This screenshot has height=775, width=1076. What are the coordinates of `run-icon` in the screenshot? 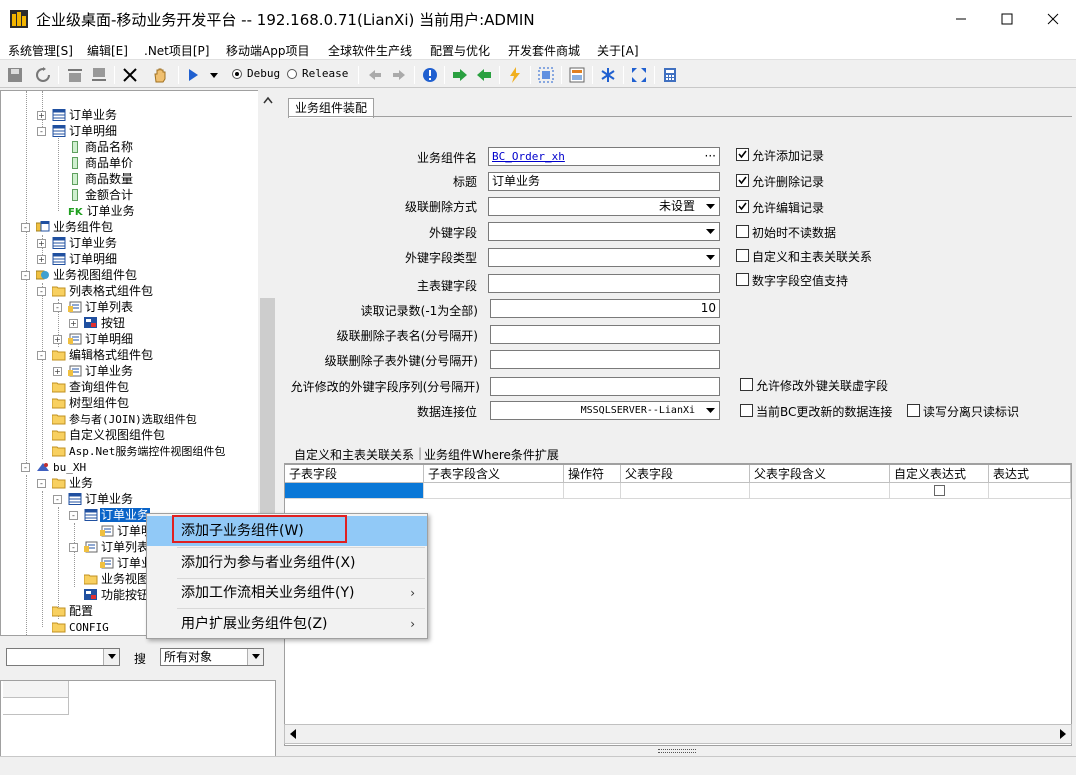 It's located at (193, 75).